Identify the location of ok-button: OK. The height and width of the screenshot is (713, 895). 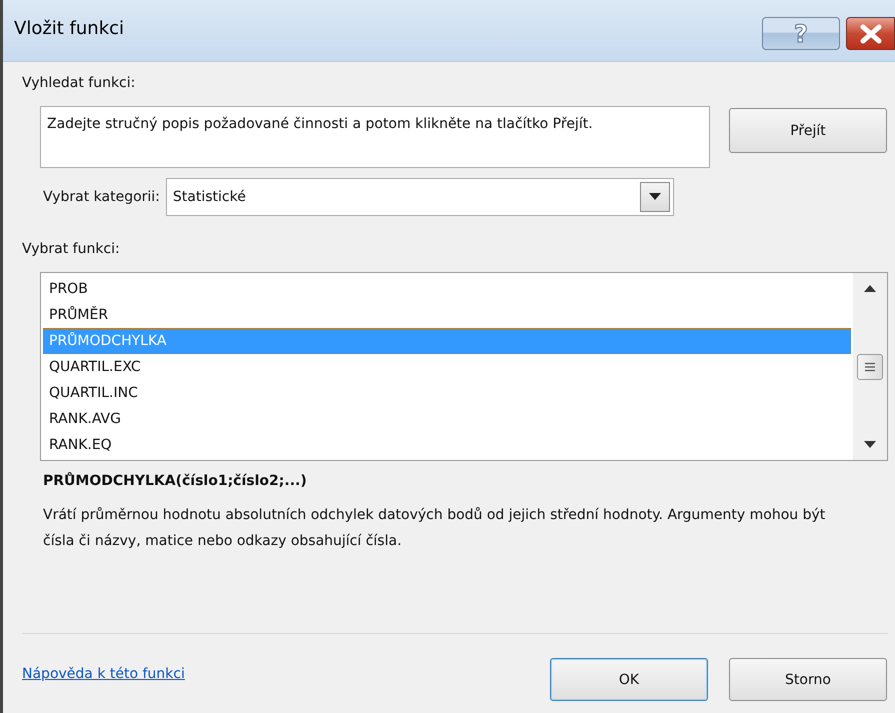
(629, 679).